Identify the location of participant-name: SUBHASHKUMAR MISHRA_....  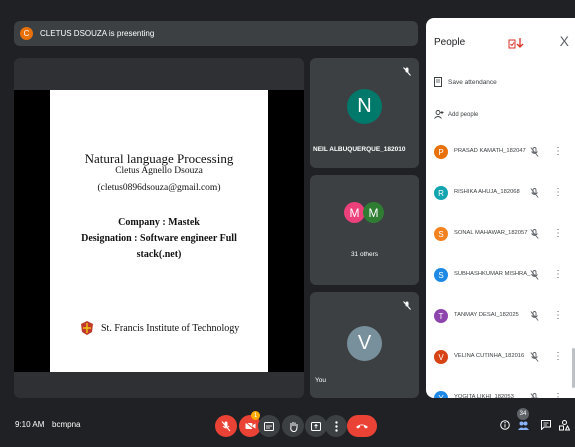
(495, 274).